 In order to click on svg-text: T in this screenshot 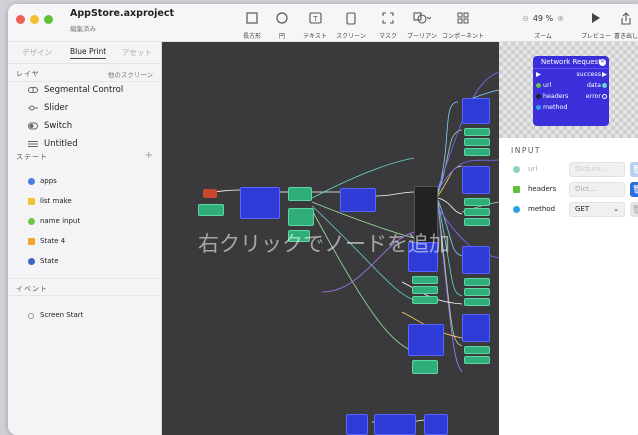, I will do `click(315, 19)`.